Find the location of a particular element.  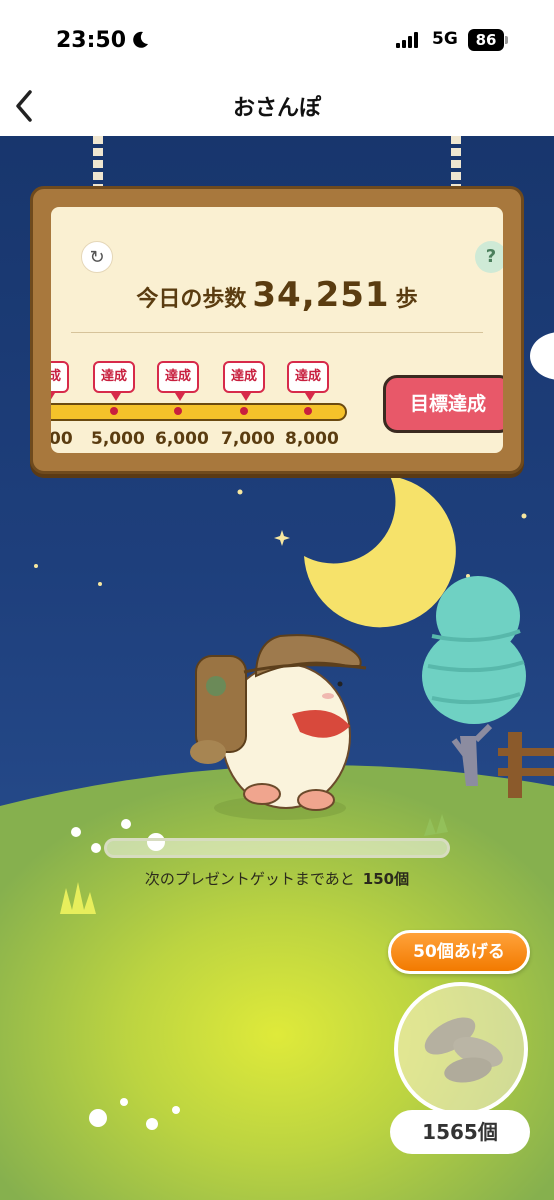

battery-tip is located at coordinates (506, 40).